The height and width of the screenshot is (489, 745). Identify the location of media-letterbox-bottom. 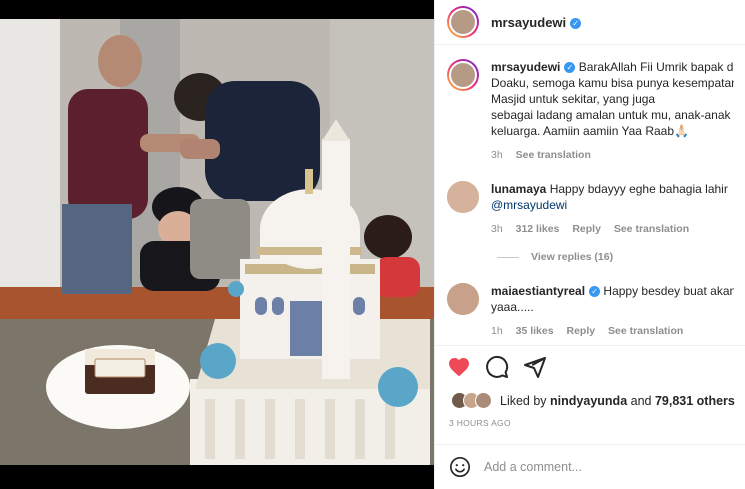
(217, 477).